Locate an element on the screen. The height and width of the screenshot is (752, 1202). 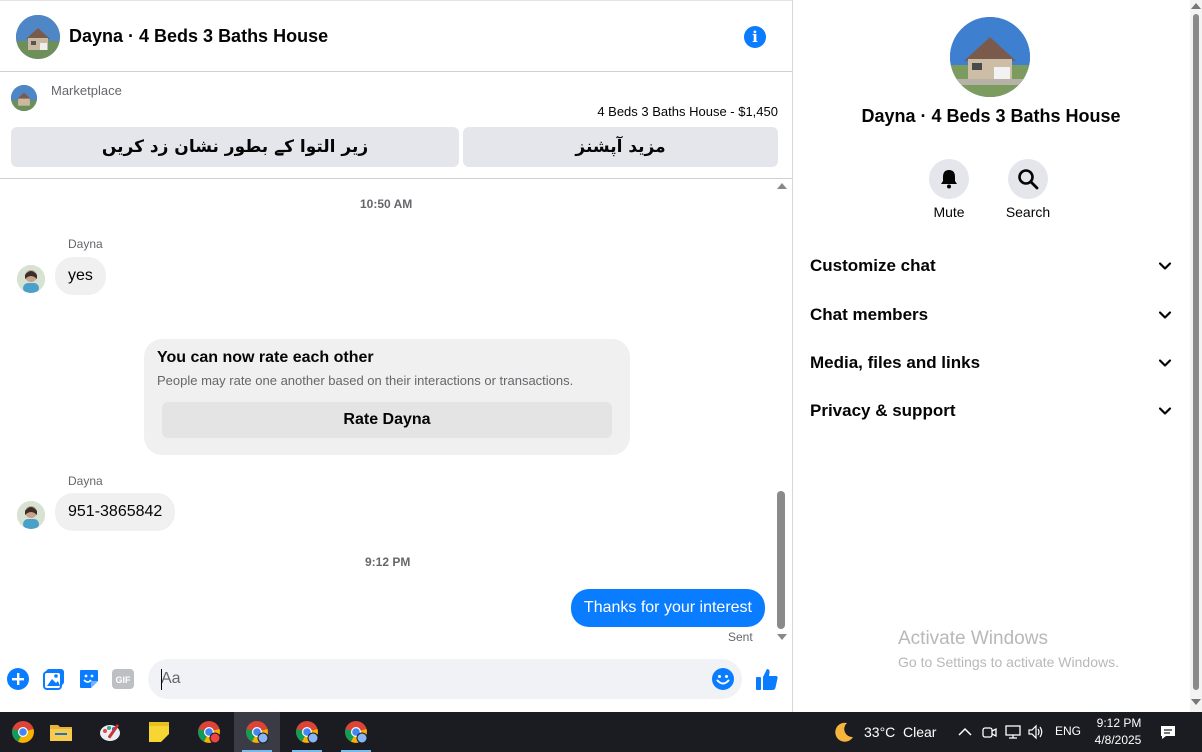
plus-icon is located at coordinates (18, 679).